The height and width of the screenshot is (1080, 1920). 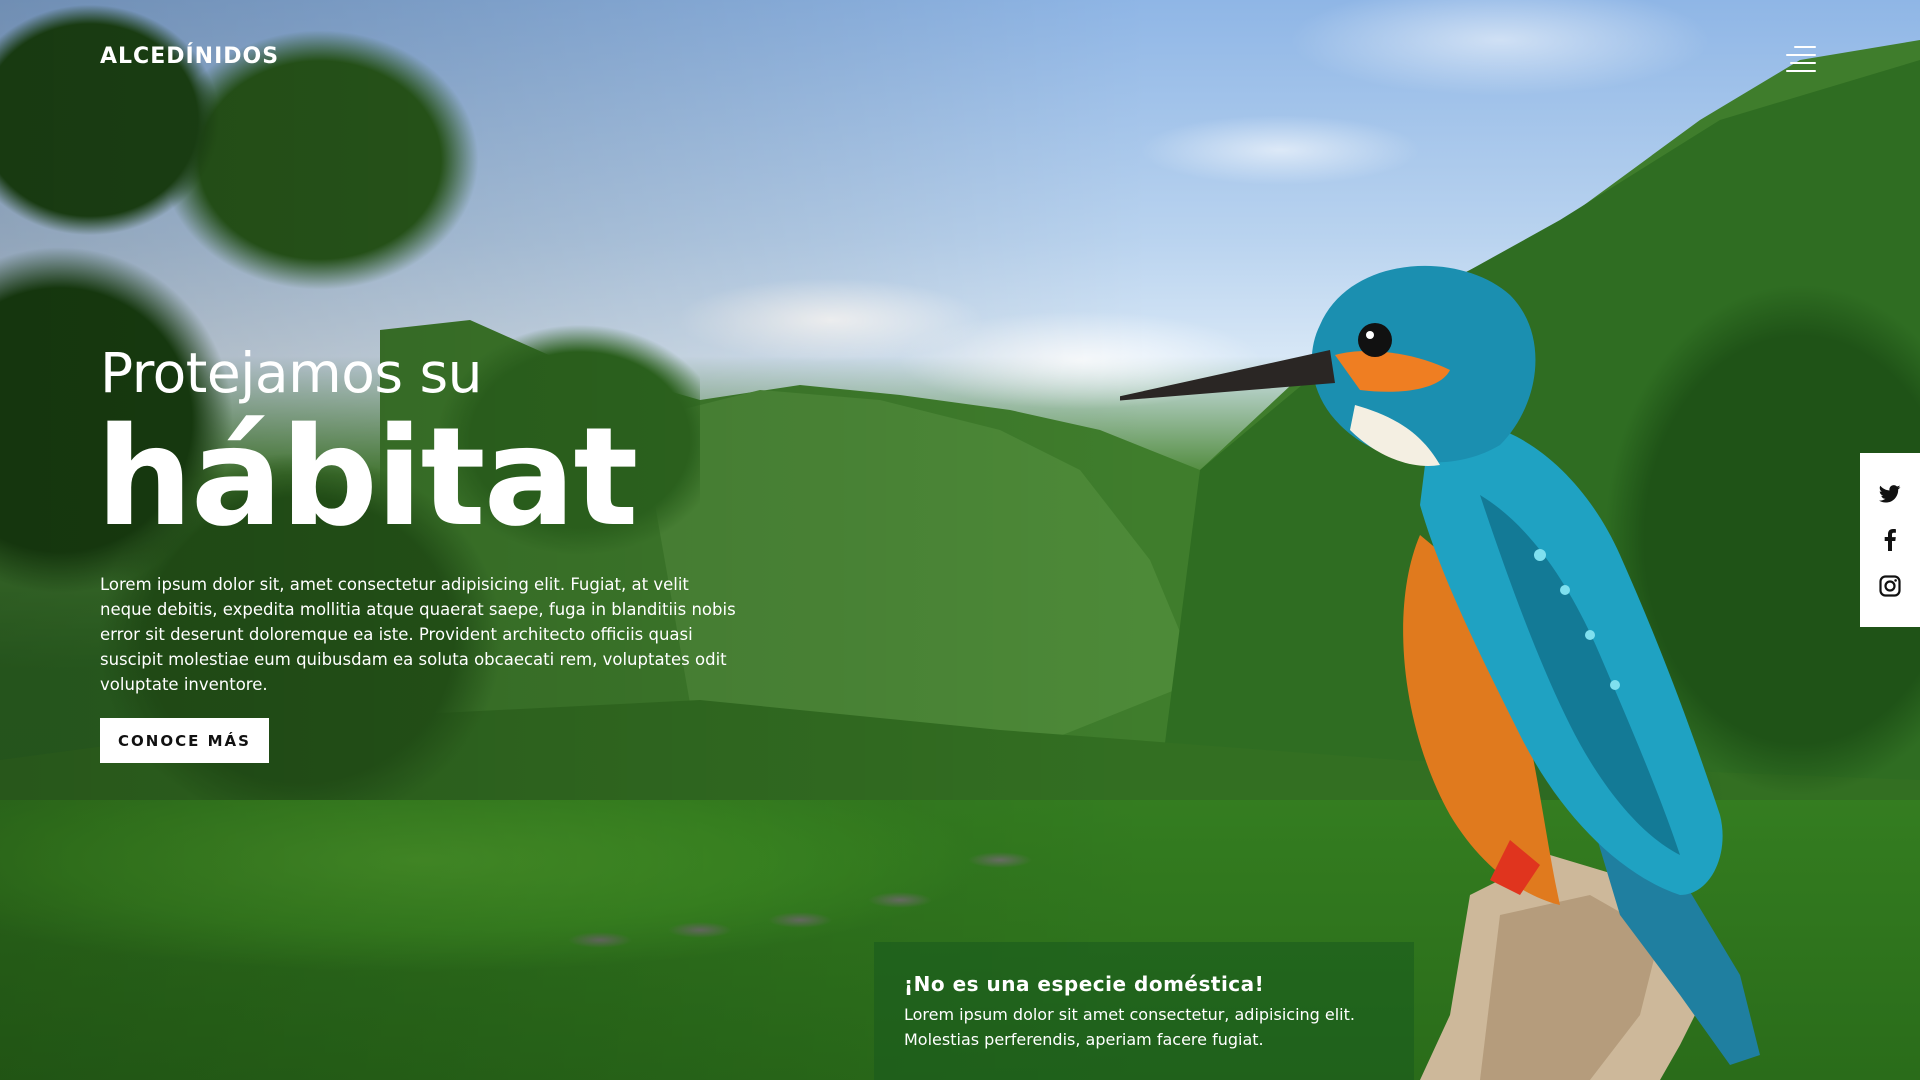 I want to click on twitter-icon, so click(x=1890, y=494).